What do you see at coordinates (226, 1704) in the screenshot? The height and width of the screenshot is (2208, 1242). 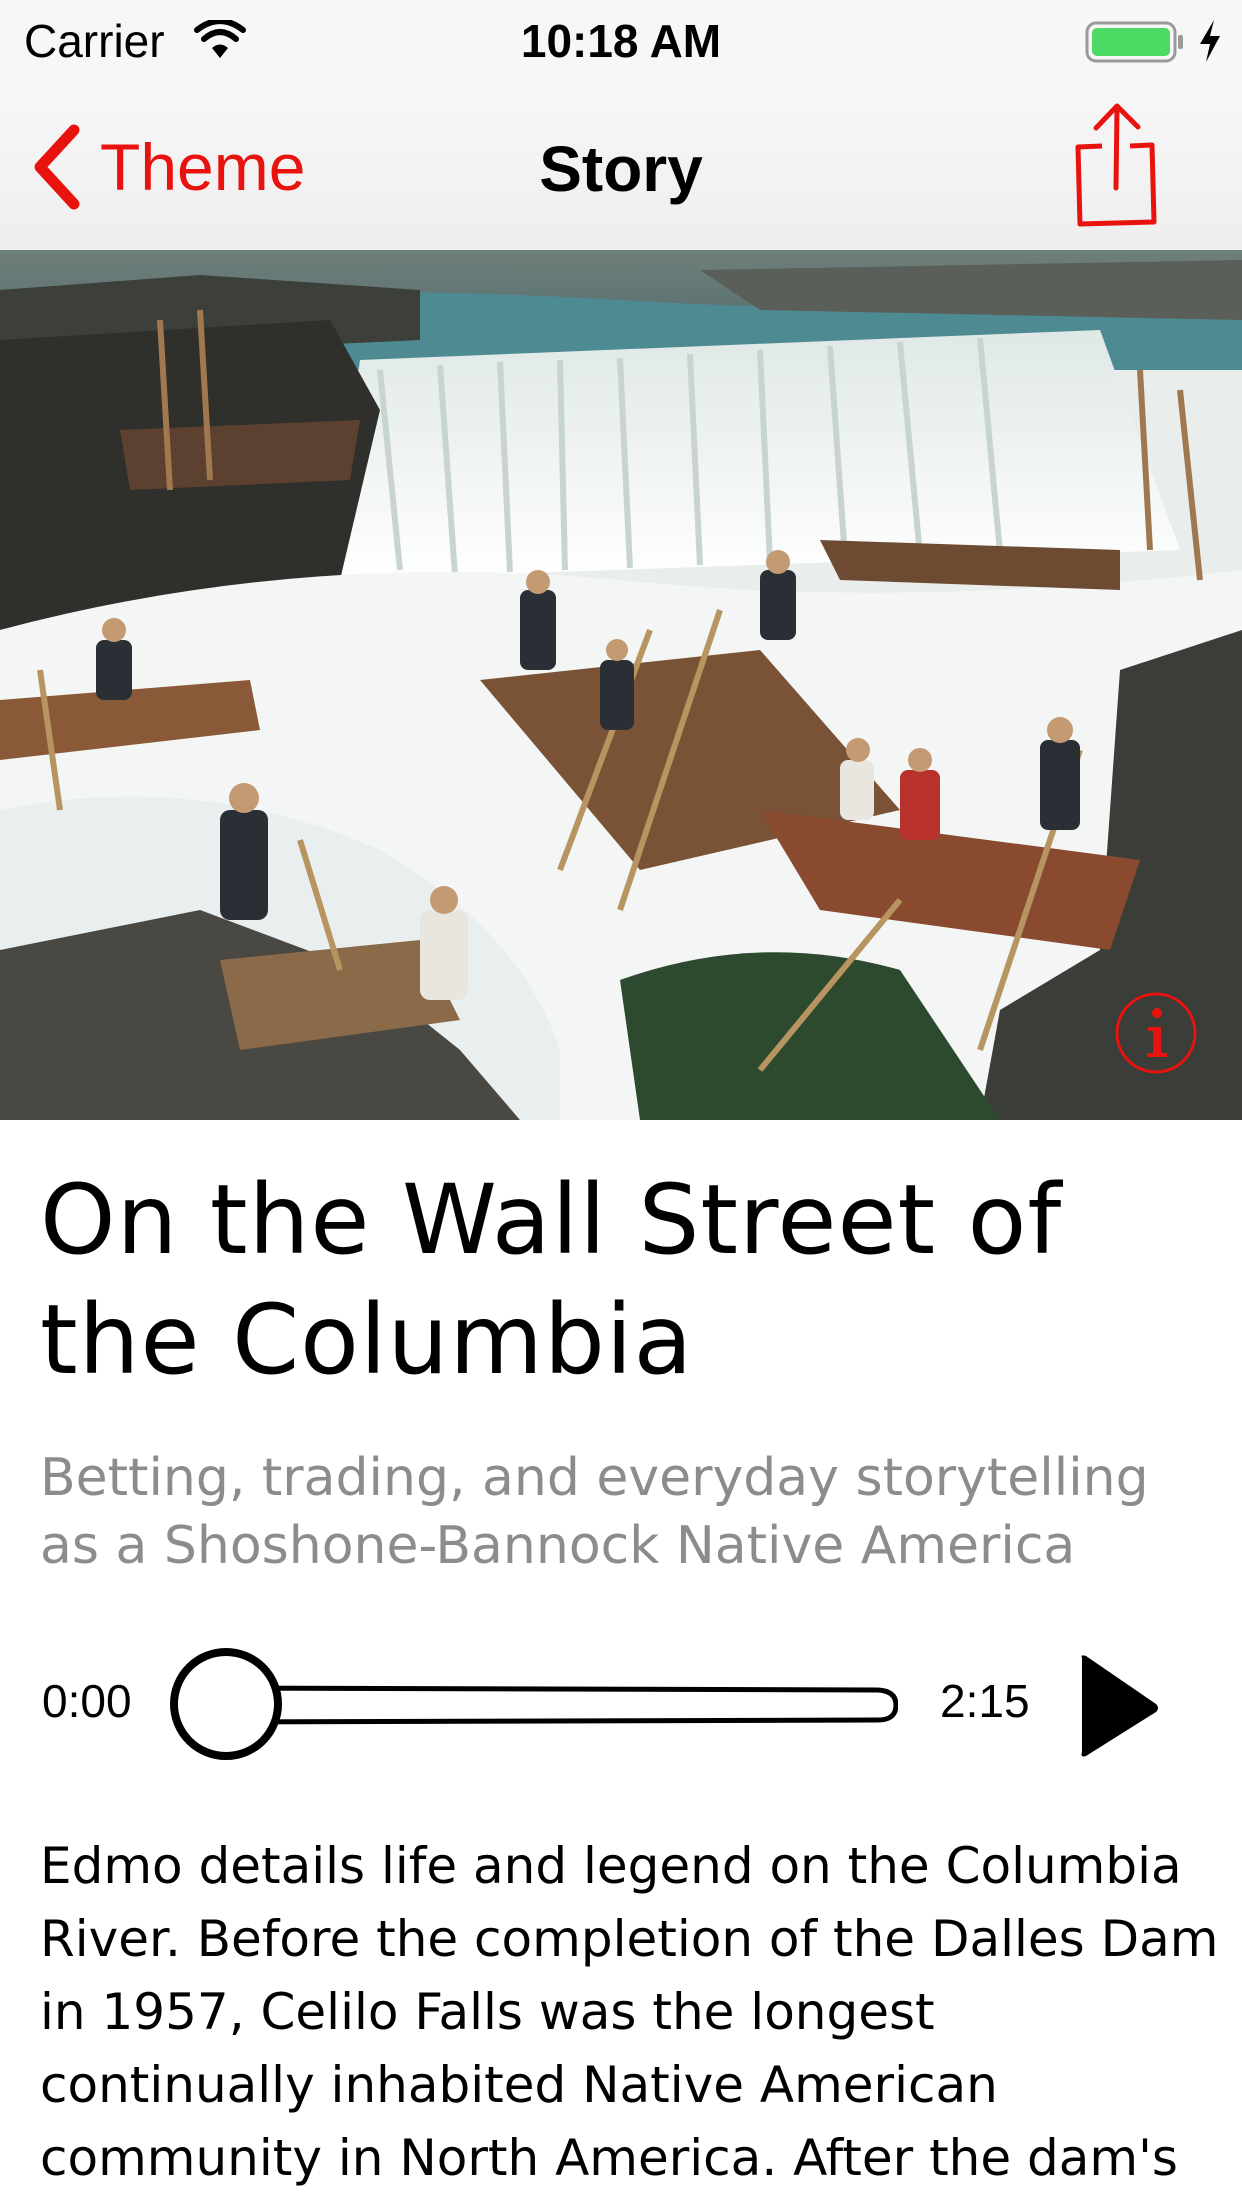 I see `slider-thumb` at bounding box center [226, 1704].